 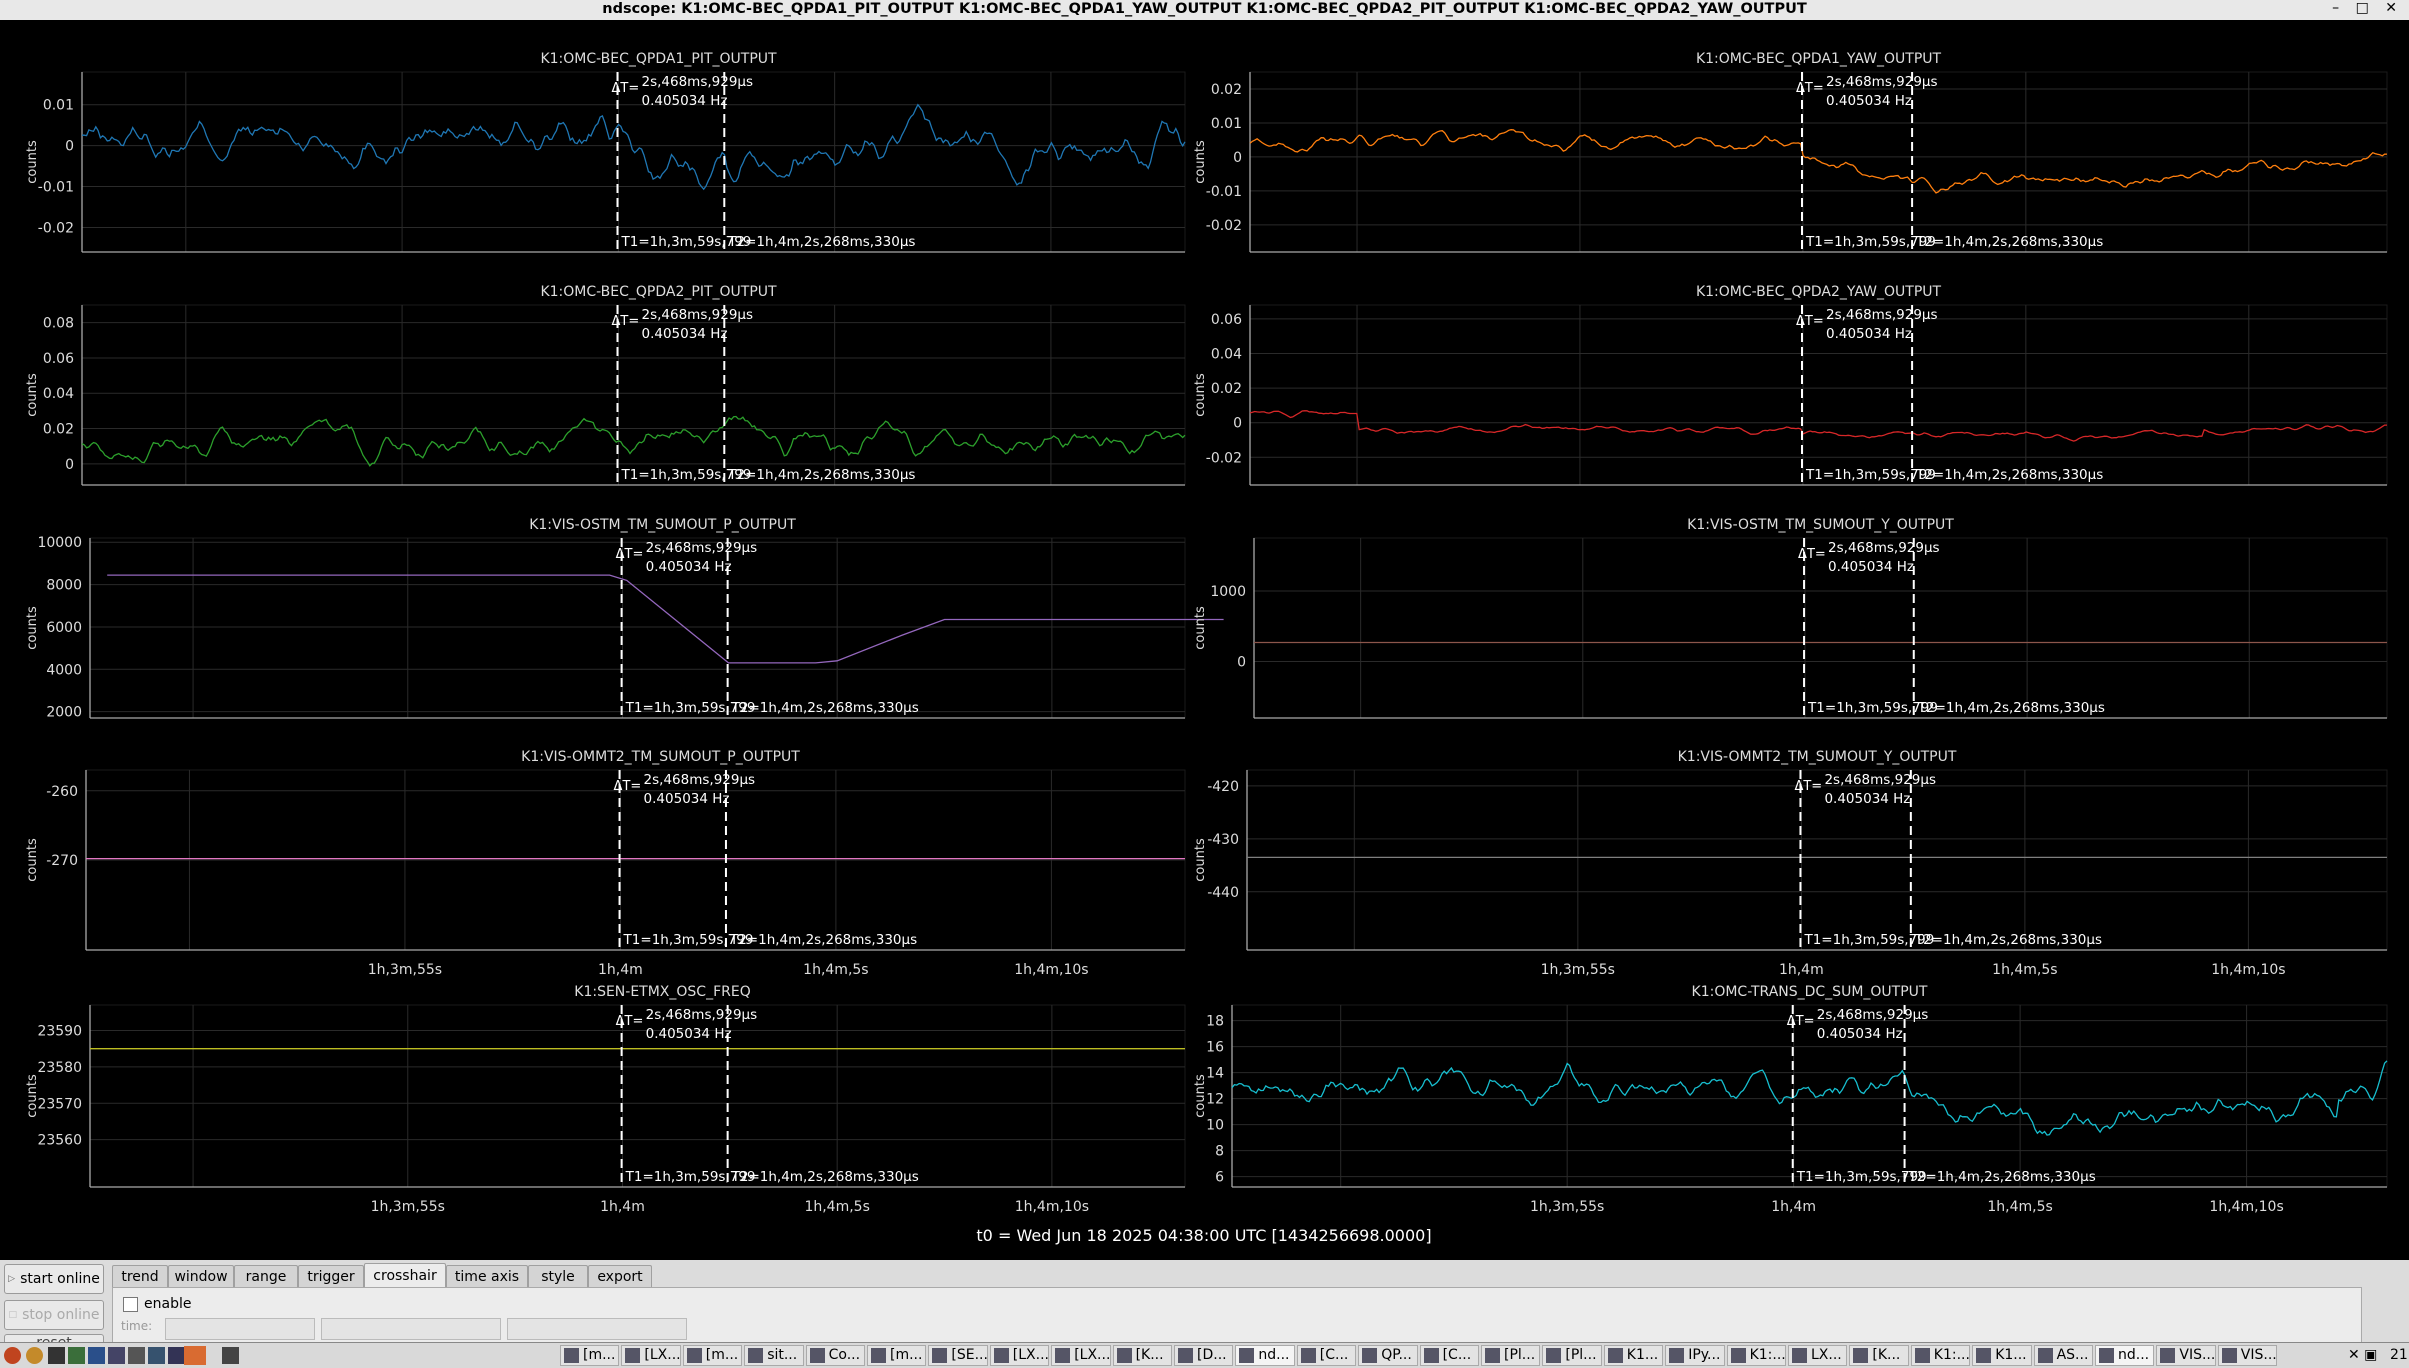 I want to click on calendar-icon, so click(x=195, y=1355).